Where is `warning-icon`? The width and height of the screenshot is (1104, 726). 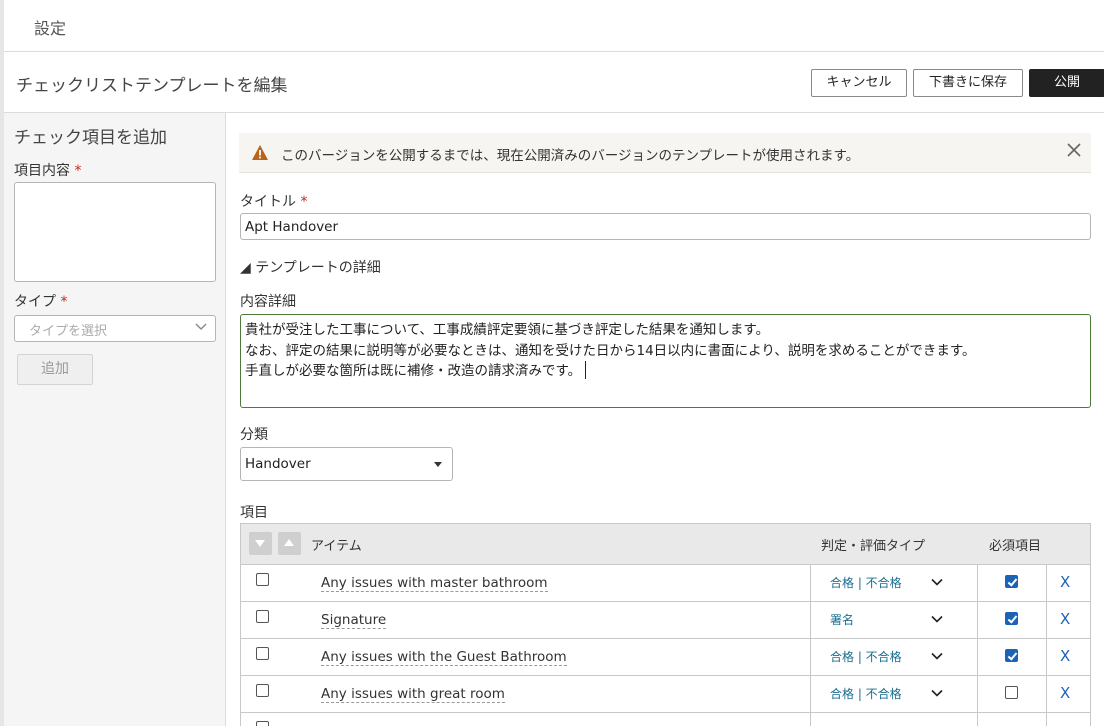
warning-icon is located at coordinates (260, 152).